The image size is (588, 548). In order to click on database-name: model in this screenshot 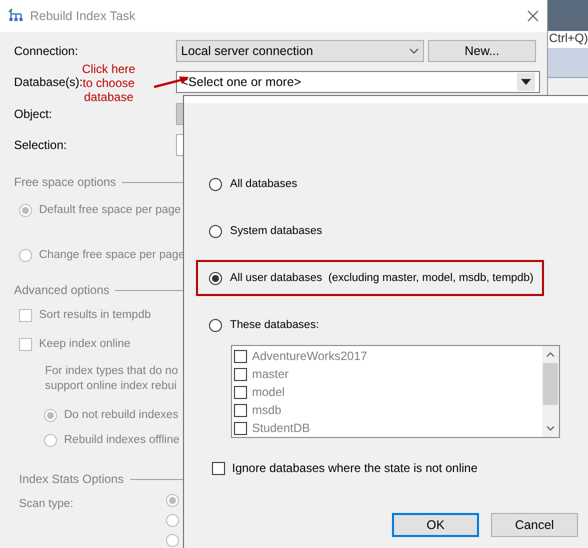, I will do `click(268, 392)`.